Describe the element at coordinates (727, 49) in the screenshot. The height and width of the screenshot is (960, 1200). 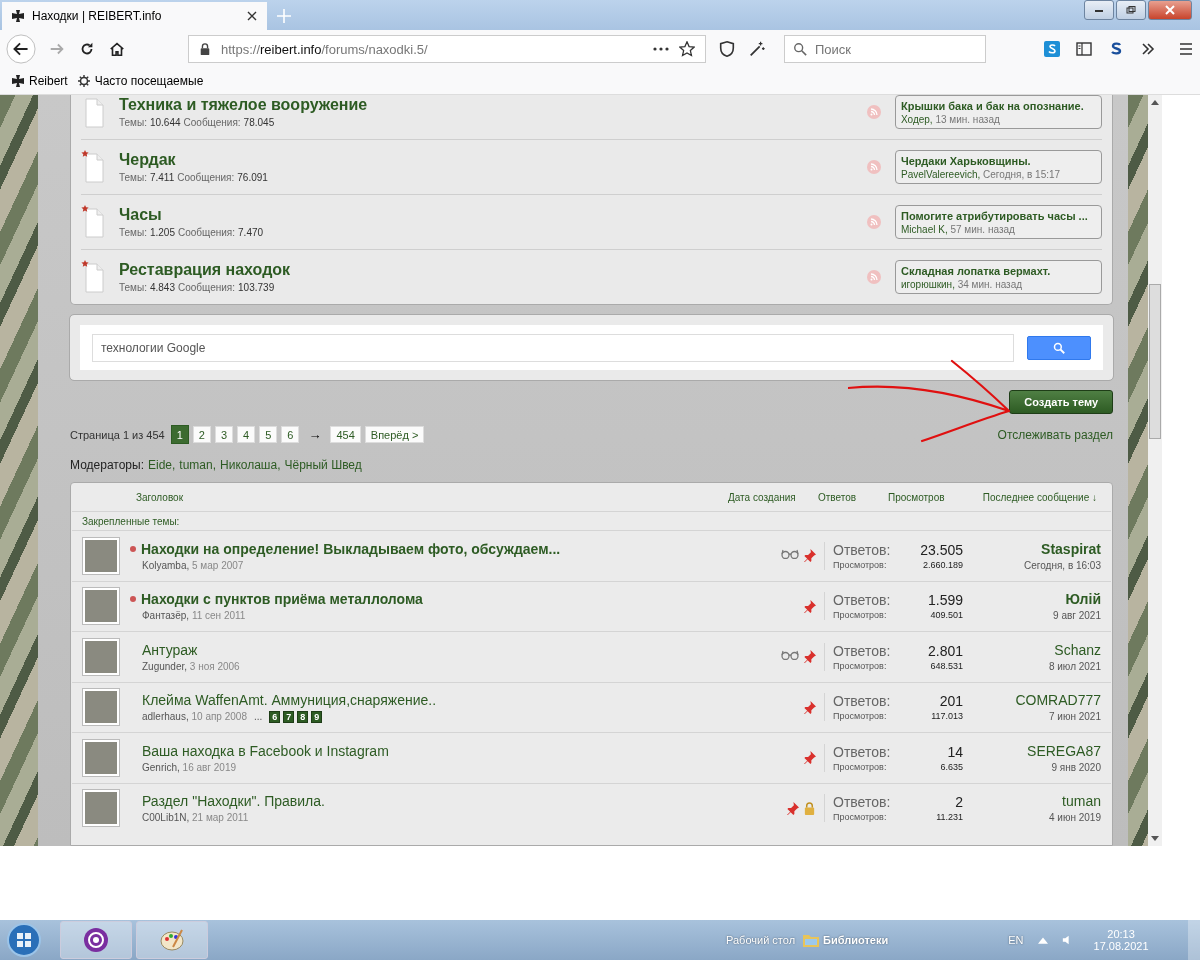
I see `shield-icon` at that location.